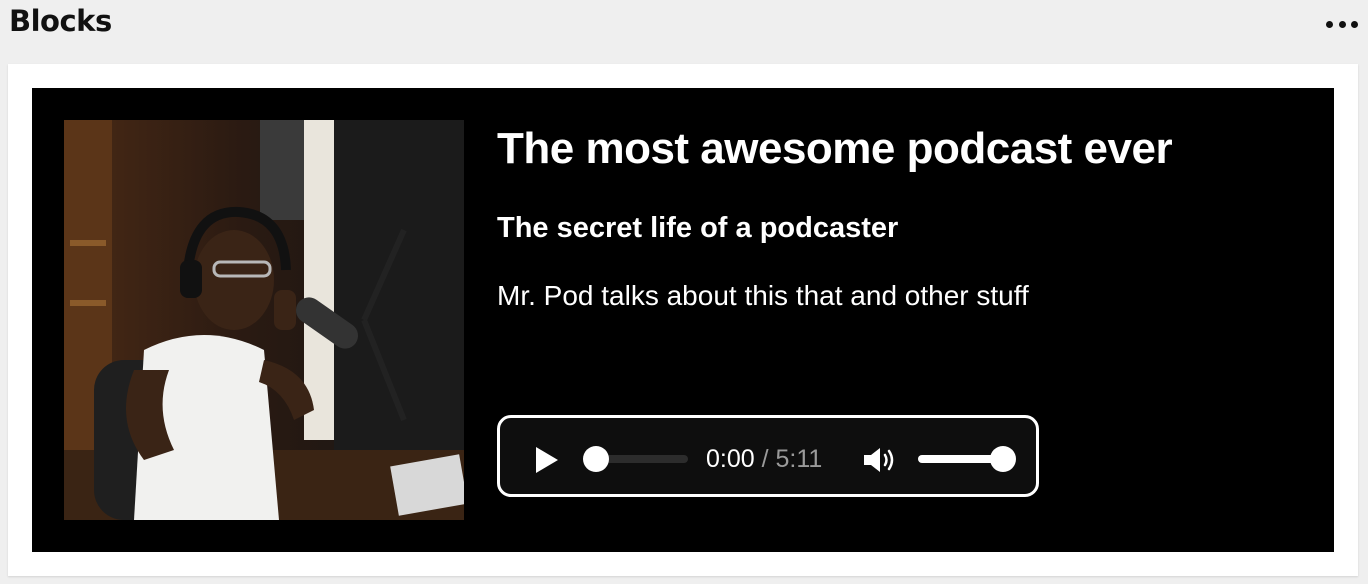 Image resolution: width=1368 pixels, height=584 pixels. What do you see at coordinates (967, 459) in the screenshot?
I see `volume-slider` at bounding box center [967, 459].